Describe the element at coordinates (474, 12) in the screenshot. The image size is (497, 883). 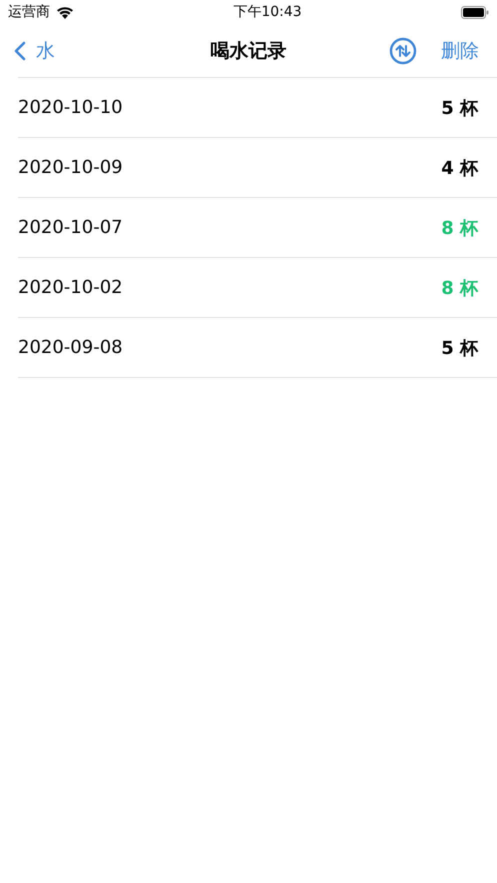
I see `battery-icon` at that location.